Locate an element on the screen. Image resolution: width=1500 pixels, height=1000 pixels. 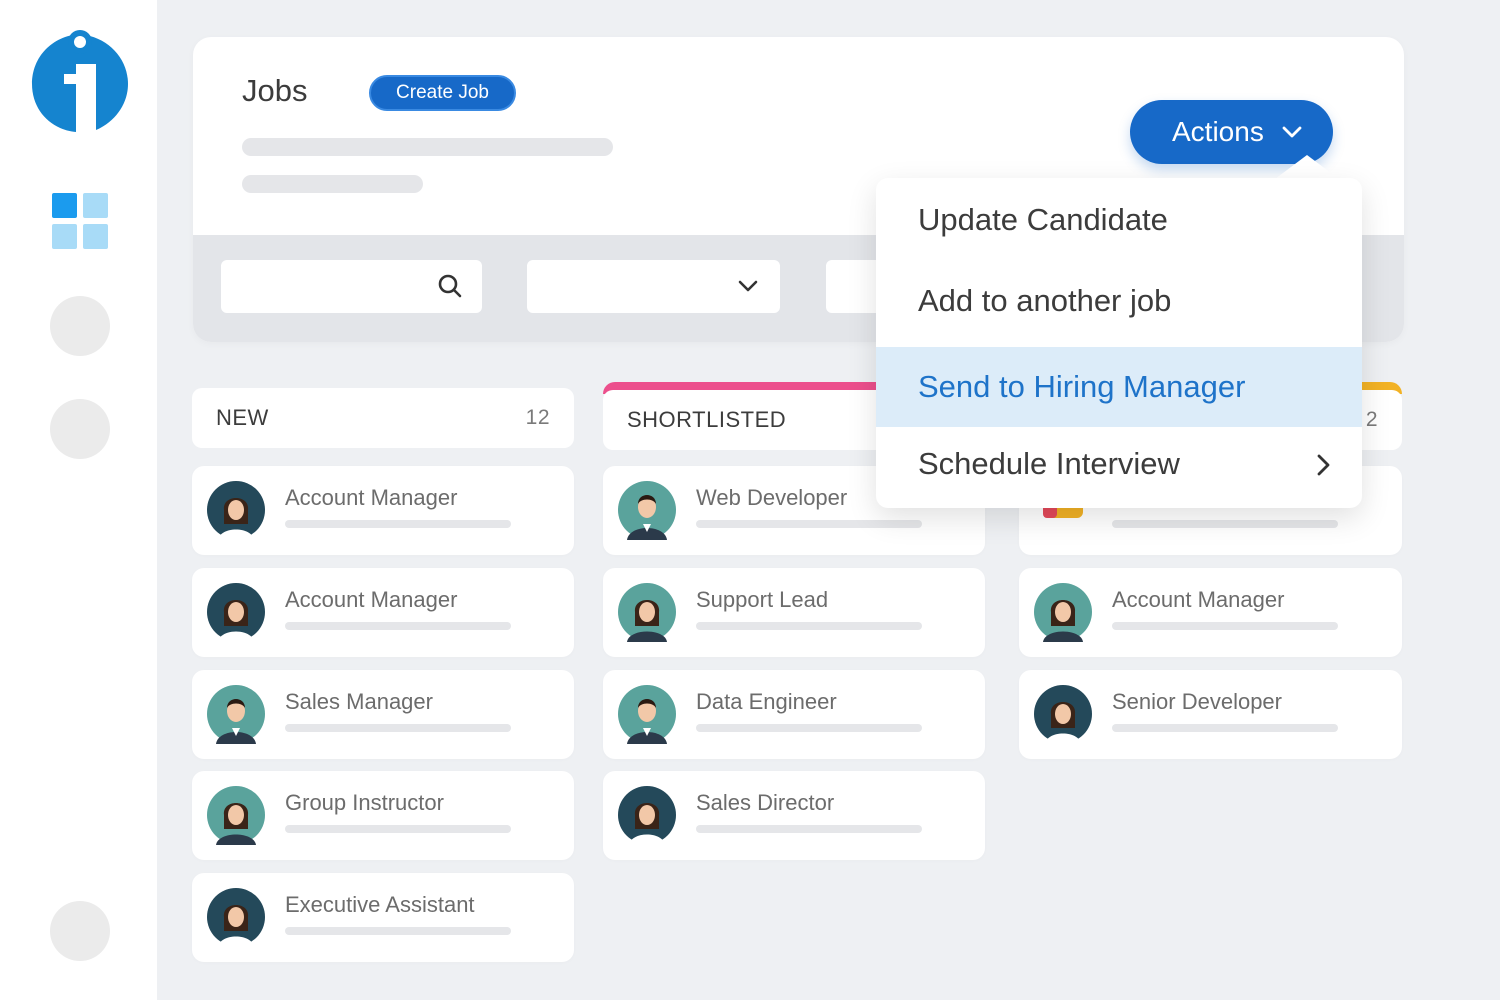
app-logo-icon is located at coordinates (80, 78).